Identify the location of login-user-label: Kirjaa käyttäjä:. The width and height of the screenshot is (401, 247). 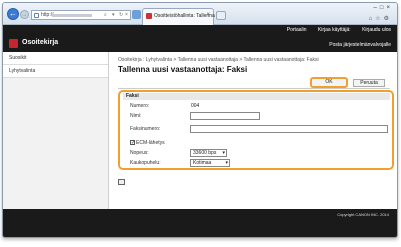
(334, 30).